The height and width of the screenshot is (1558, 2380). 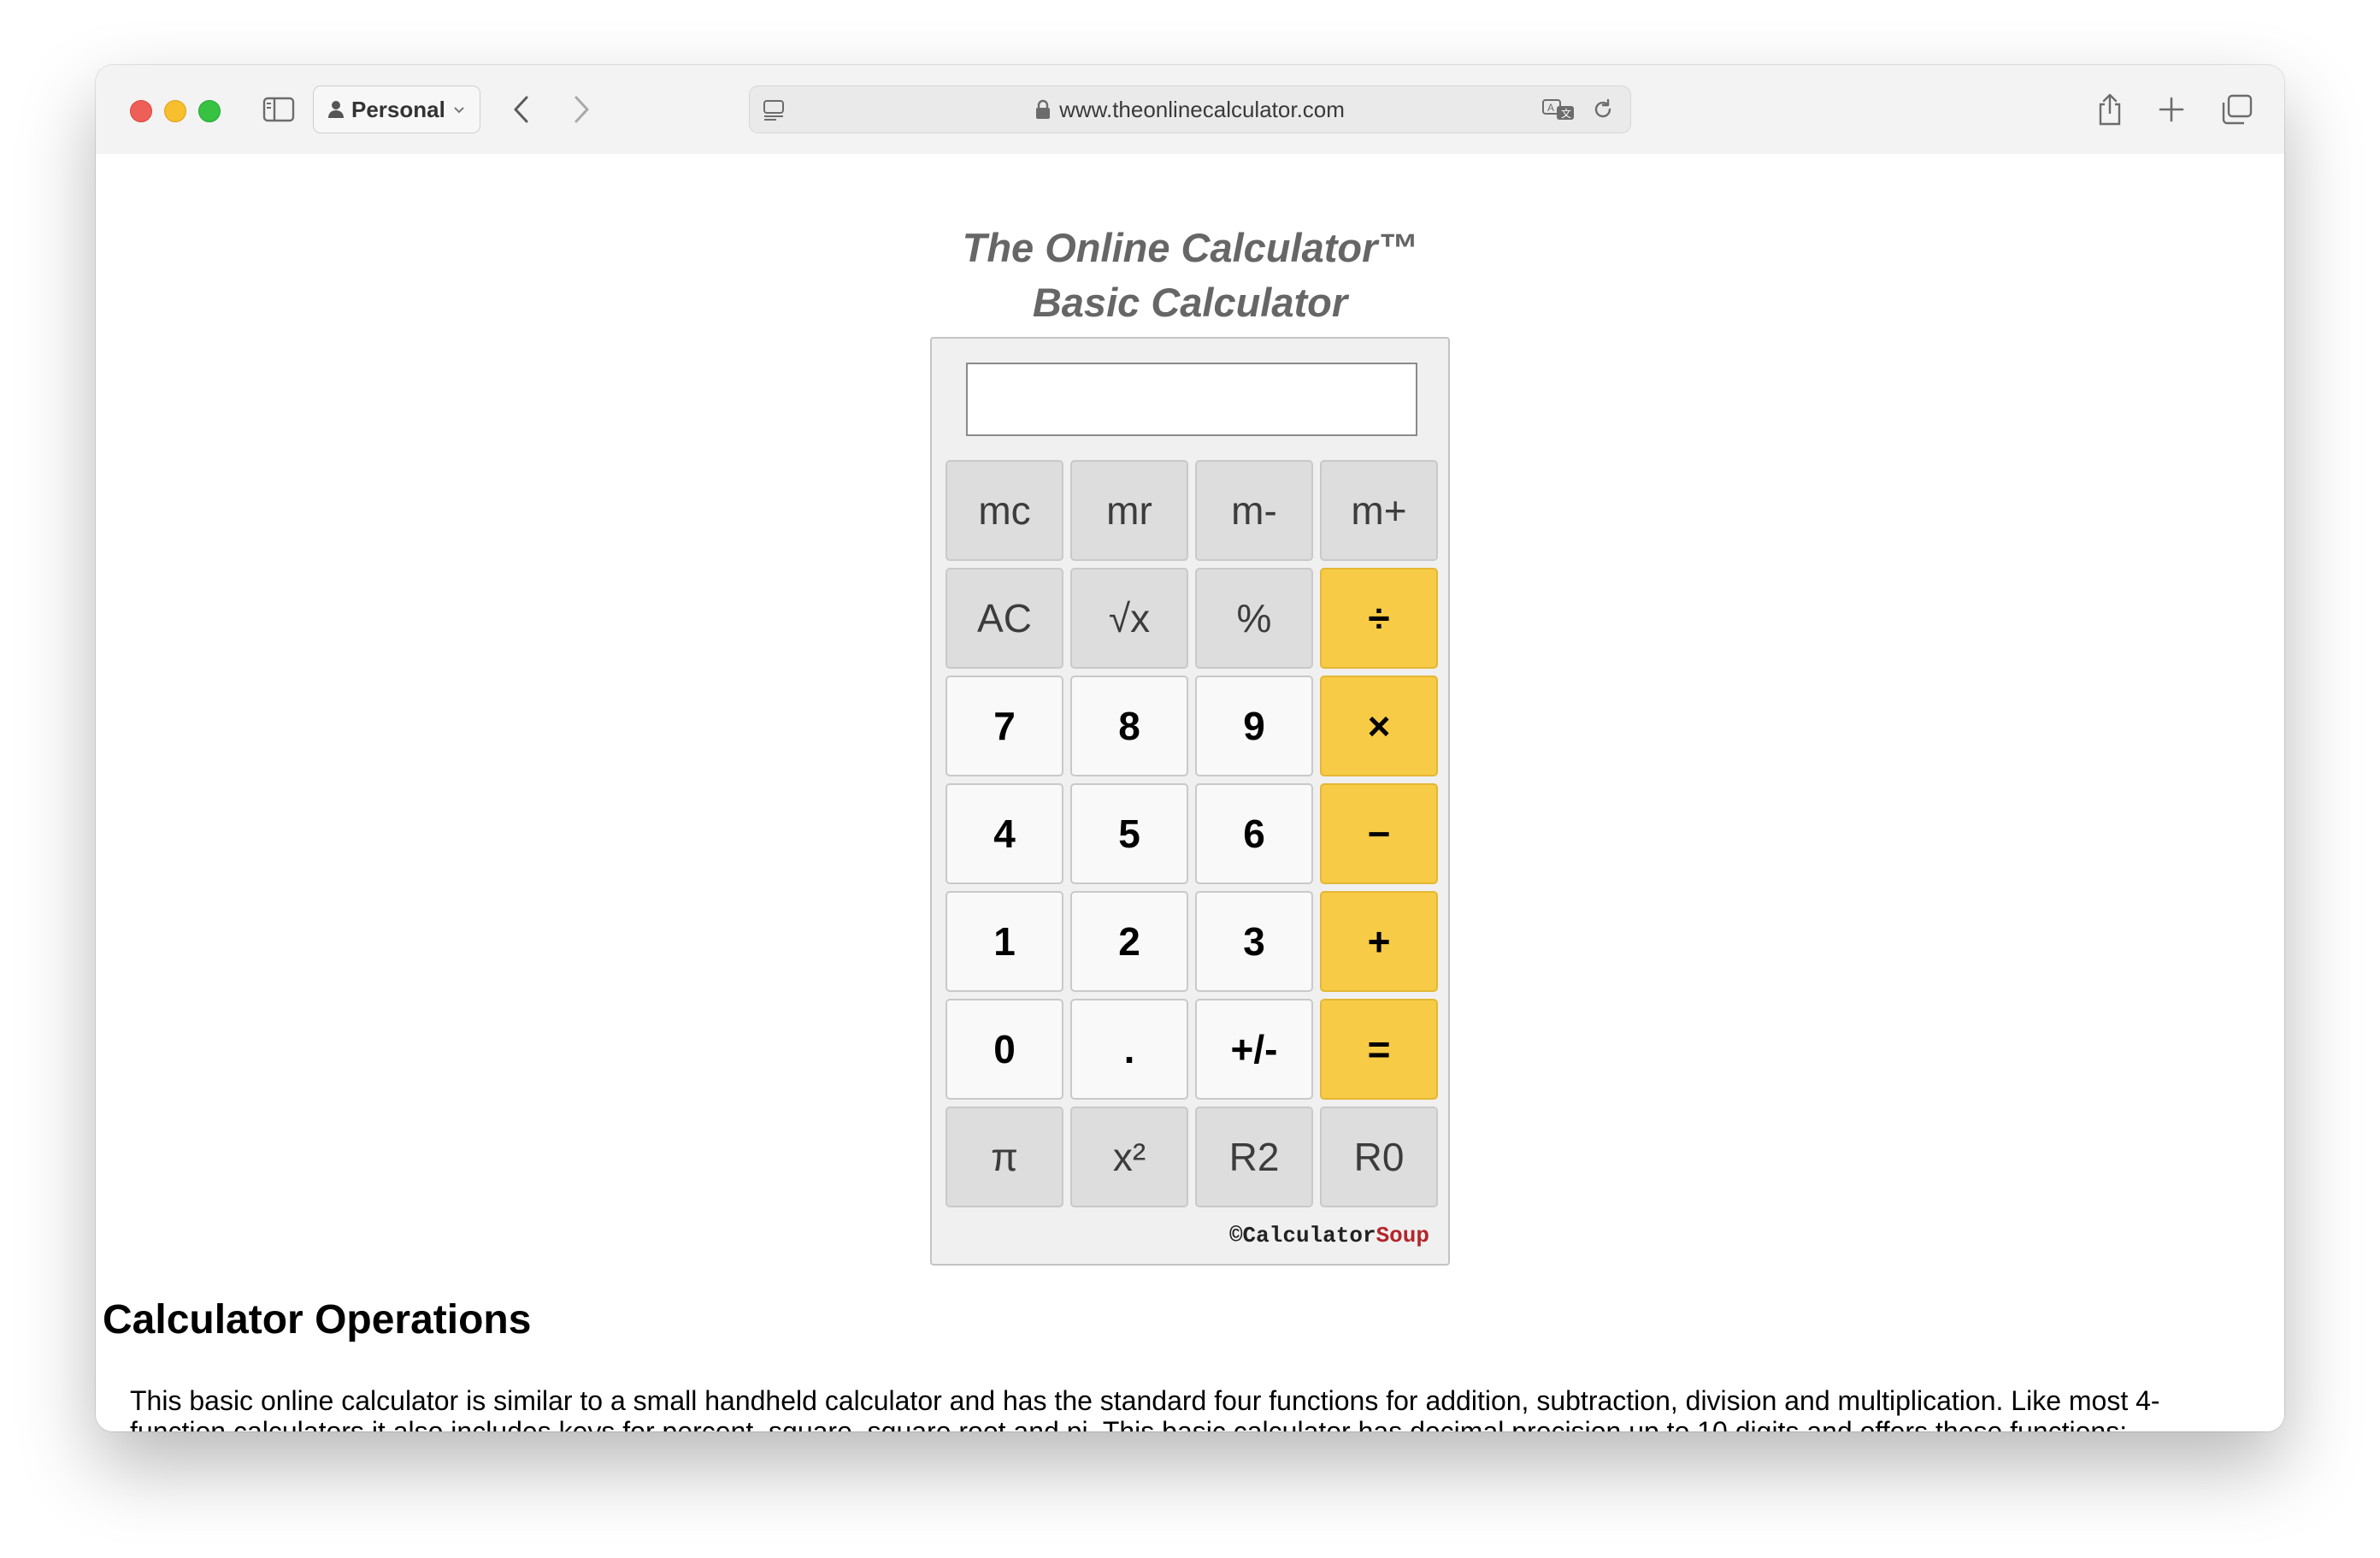 What do you see at coordinates (336, 109) in the screenshot?
I see `person-icon` at bounding box center [336, 109].